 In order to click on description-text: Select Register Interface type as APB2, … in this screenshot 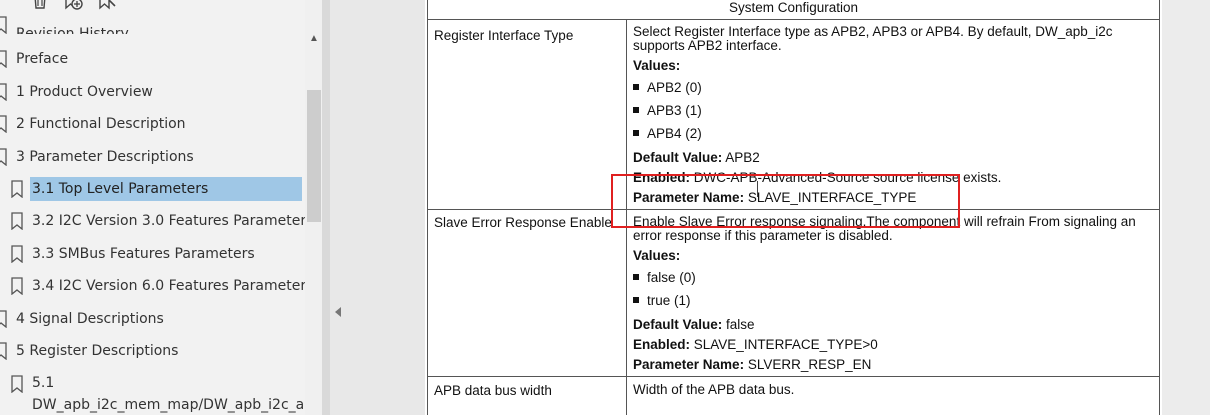, I will do `click(873, 38)`.